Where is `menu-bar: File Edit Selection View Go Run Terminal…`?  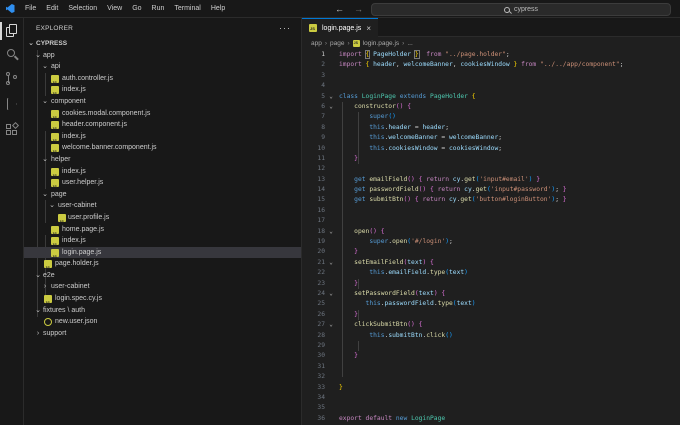
menu-bar: File Edit Selection View Go Run Terminal… is located at coordinates (125, 9).